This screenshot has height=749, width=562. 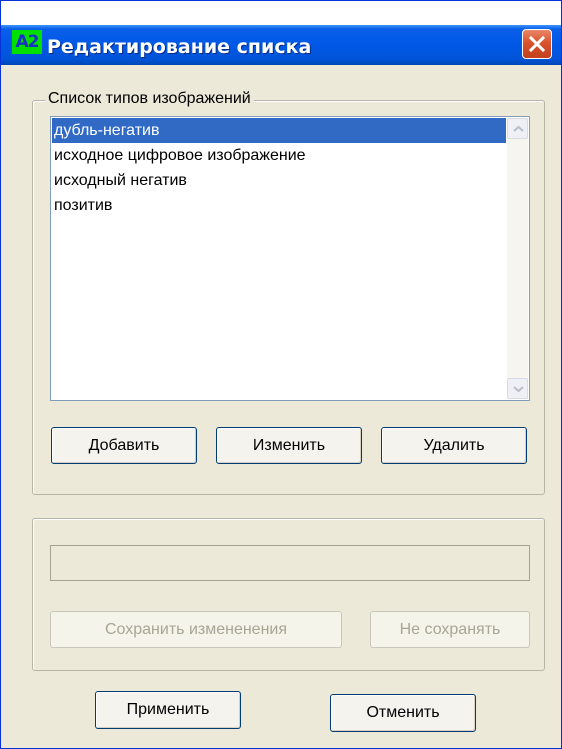 I want to click on scroll-down-button, so click(x=517, y=388).